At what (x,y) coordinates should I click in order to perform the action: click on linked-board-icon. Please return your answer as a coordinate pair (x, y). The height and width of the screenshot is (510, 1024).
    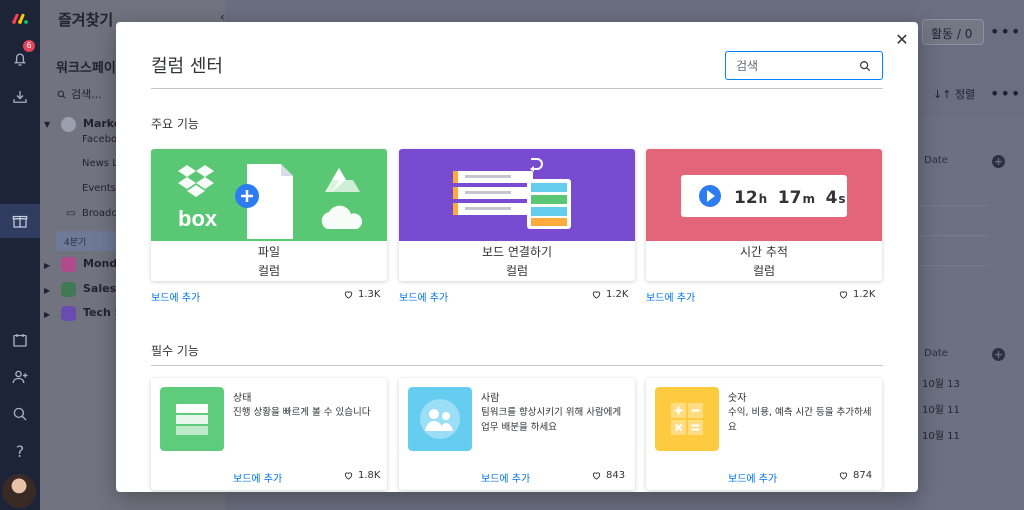
    Looking at the image, I should click on (549, 204).